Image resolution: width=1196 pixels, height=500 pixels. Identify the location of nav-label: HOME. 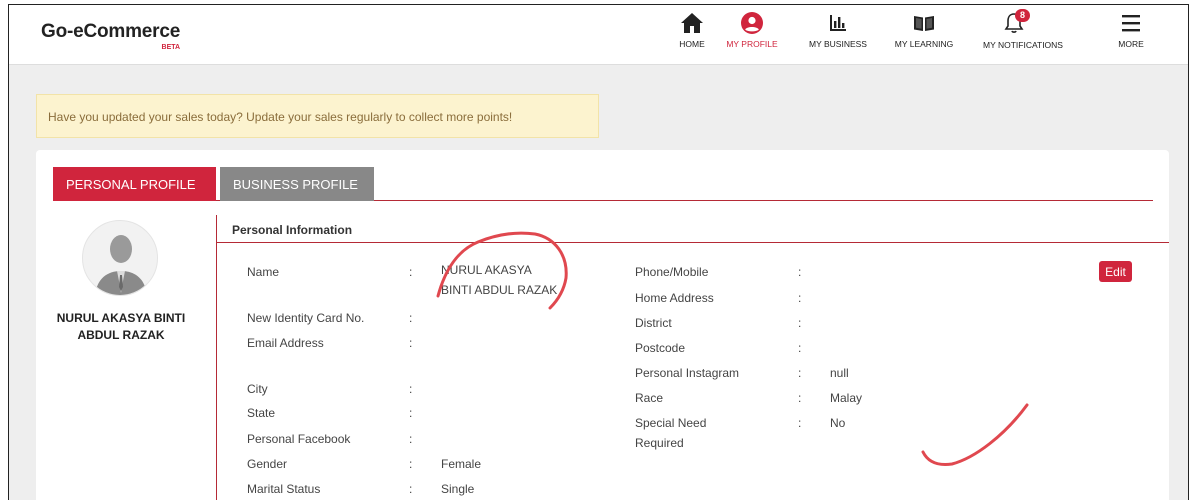
(692, 44).